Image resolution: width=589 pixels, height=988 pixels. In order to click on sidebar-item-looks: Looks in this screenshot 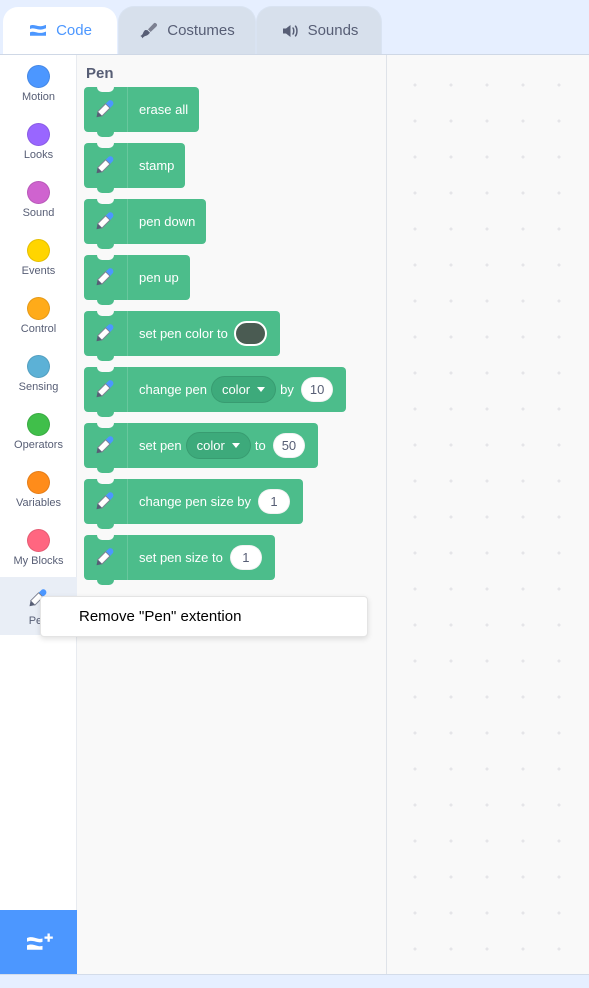, I will do `click(38, 142)`.